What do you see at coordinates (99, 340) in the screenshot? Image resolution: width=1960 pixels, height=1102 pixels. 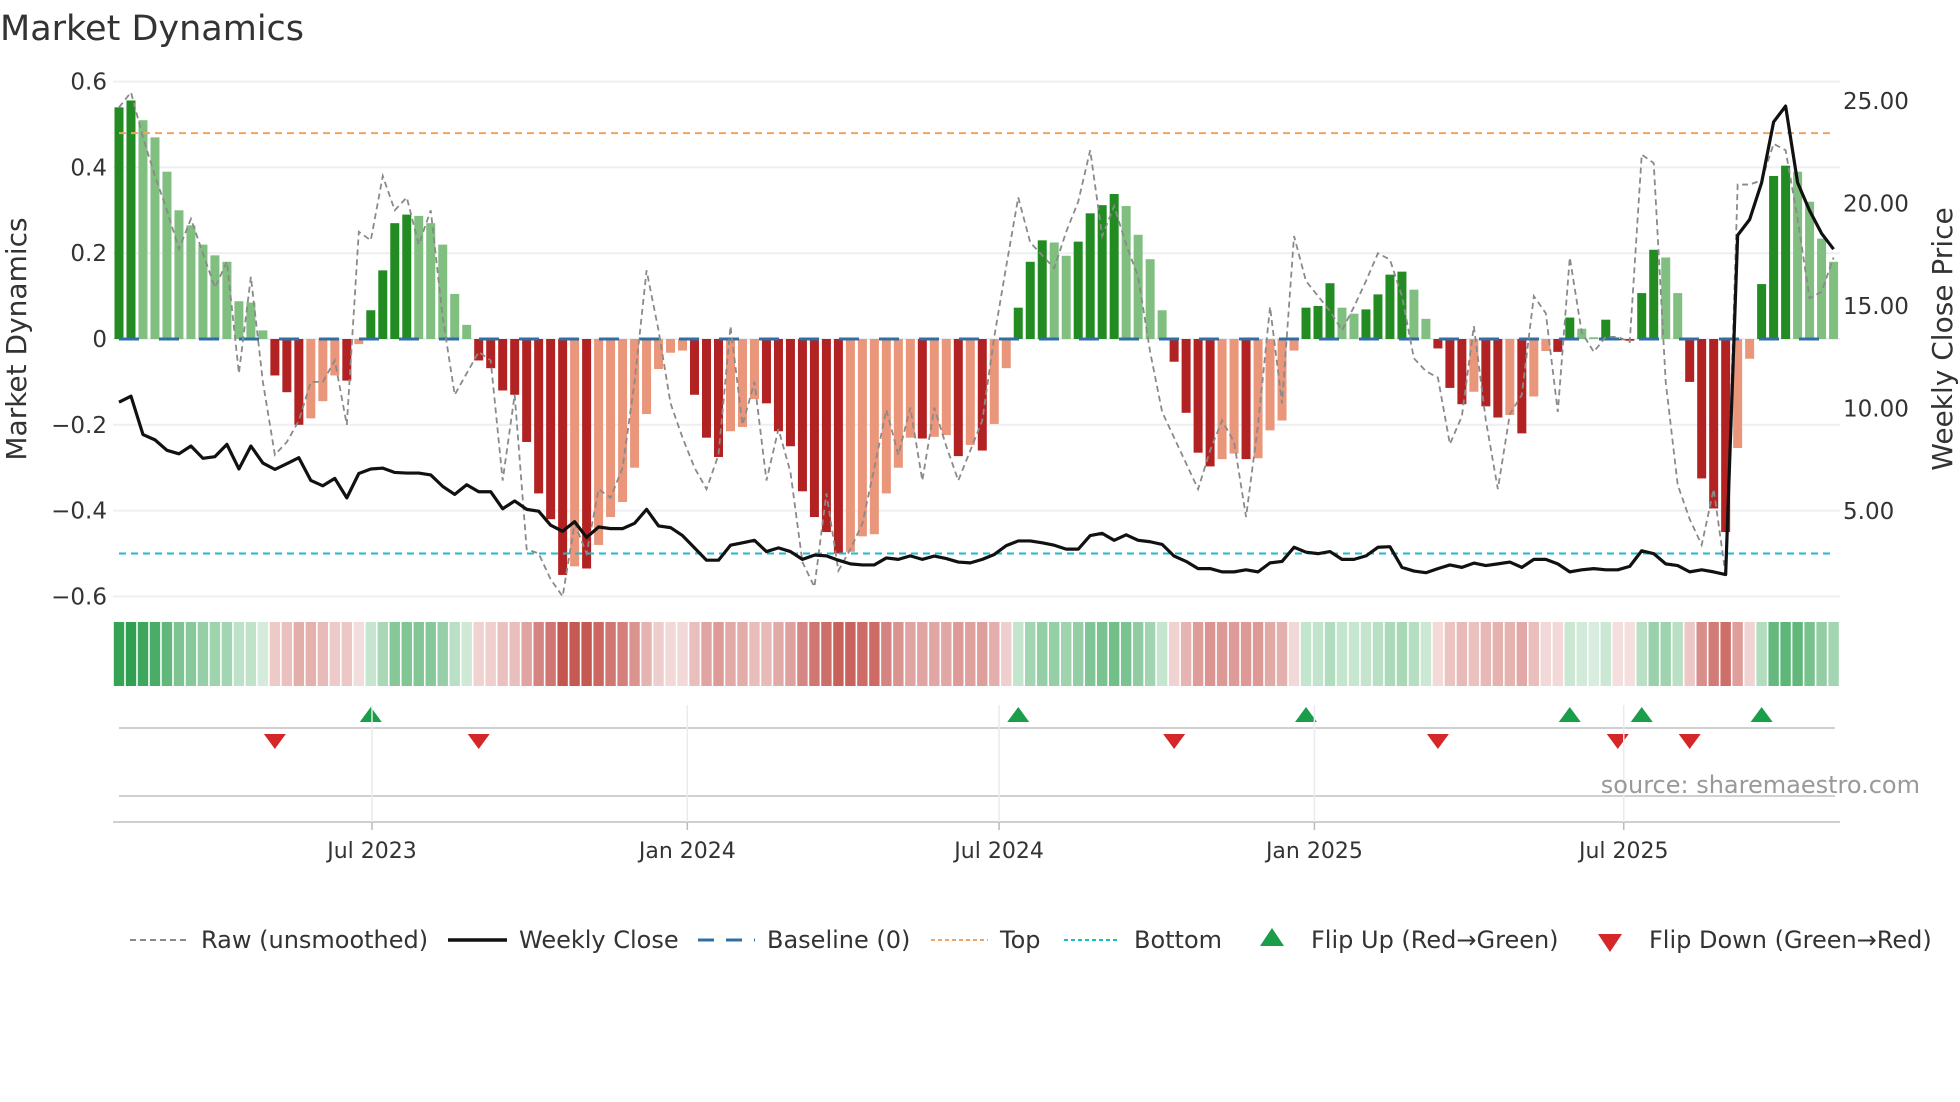 I see `y-tick-label: 0` at bounding box center [99, 340].